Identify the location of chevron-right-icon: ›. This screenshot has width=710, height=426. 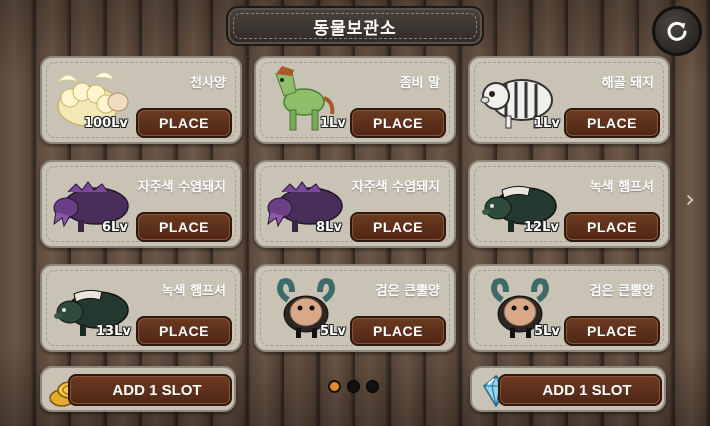
(690, 199).